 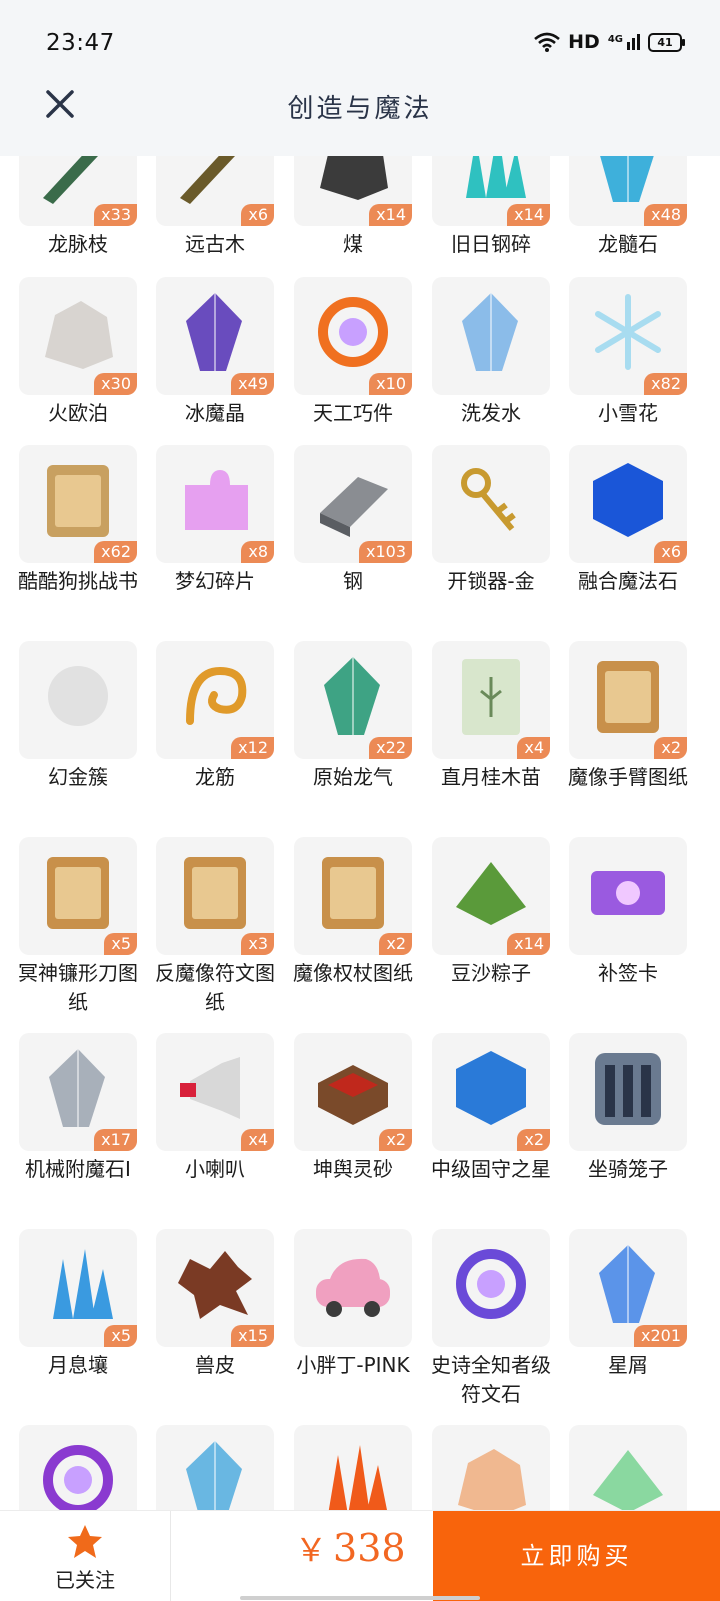 What do you see at coordinates (78, 581) in the screenshot?
I see `item-name: 酷酷狗挑战书` at bounding box center [78, 581].